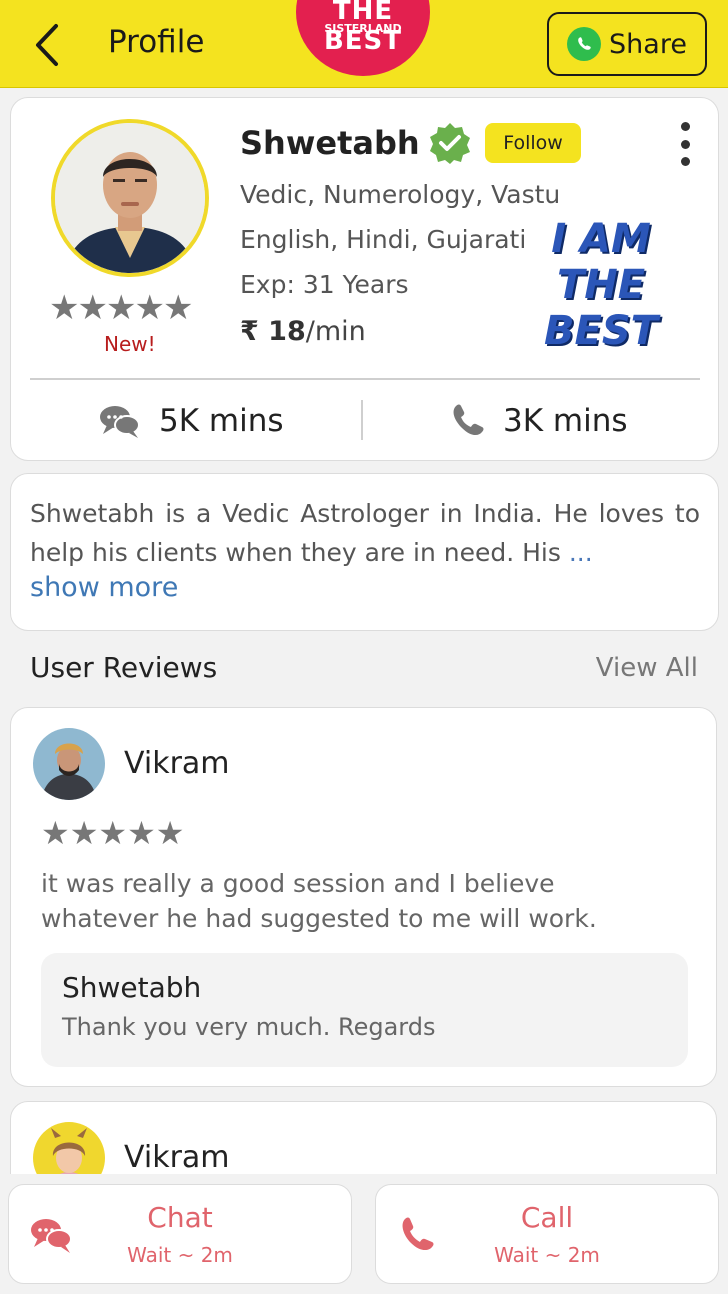 The width and height of the screenshot is (728, 1294). I want to click on review-rating-stars: ★ ★ ★ ★ ★, so click(112, 833).